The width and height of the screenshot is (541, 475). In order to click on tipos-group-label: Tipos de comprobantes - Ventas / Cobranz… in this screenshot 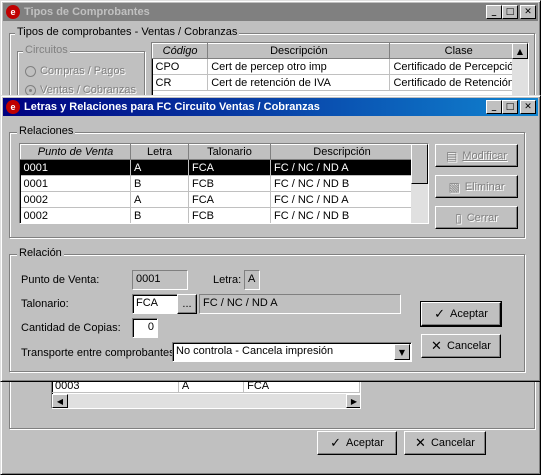, I will do `click(127, 32)`.